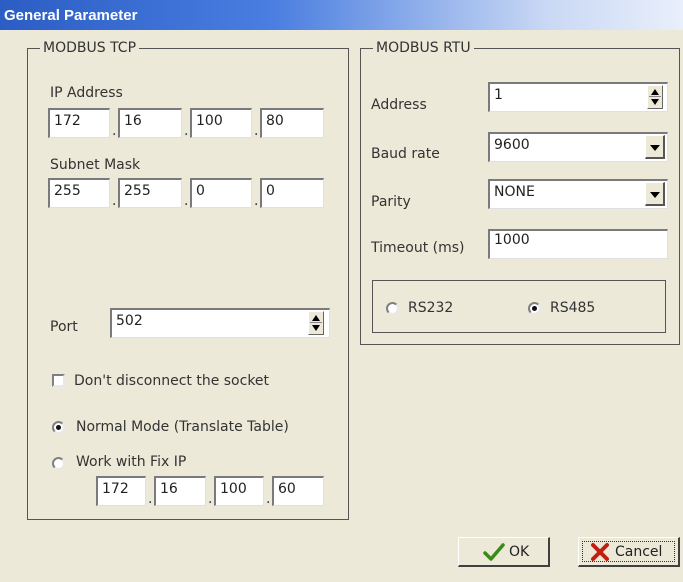 Image resolution: width=683 pixels, height=582 pixels. What do you see at coordinates (519, 552) in the screenshot?
I see `ok-button-label: OK` at bounding box center [519, 552].